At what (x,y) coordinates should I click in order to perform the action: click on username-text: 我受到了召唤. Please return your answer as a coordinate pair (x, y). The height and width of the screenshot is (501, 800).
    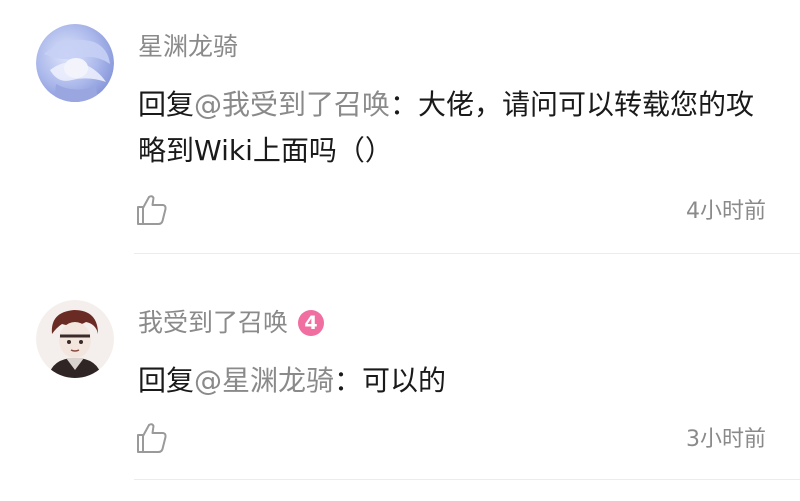
    Looking at the image, I should click on (213, 323).